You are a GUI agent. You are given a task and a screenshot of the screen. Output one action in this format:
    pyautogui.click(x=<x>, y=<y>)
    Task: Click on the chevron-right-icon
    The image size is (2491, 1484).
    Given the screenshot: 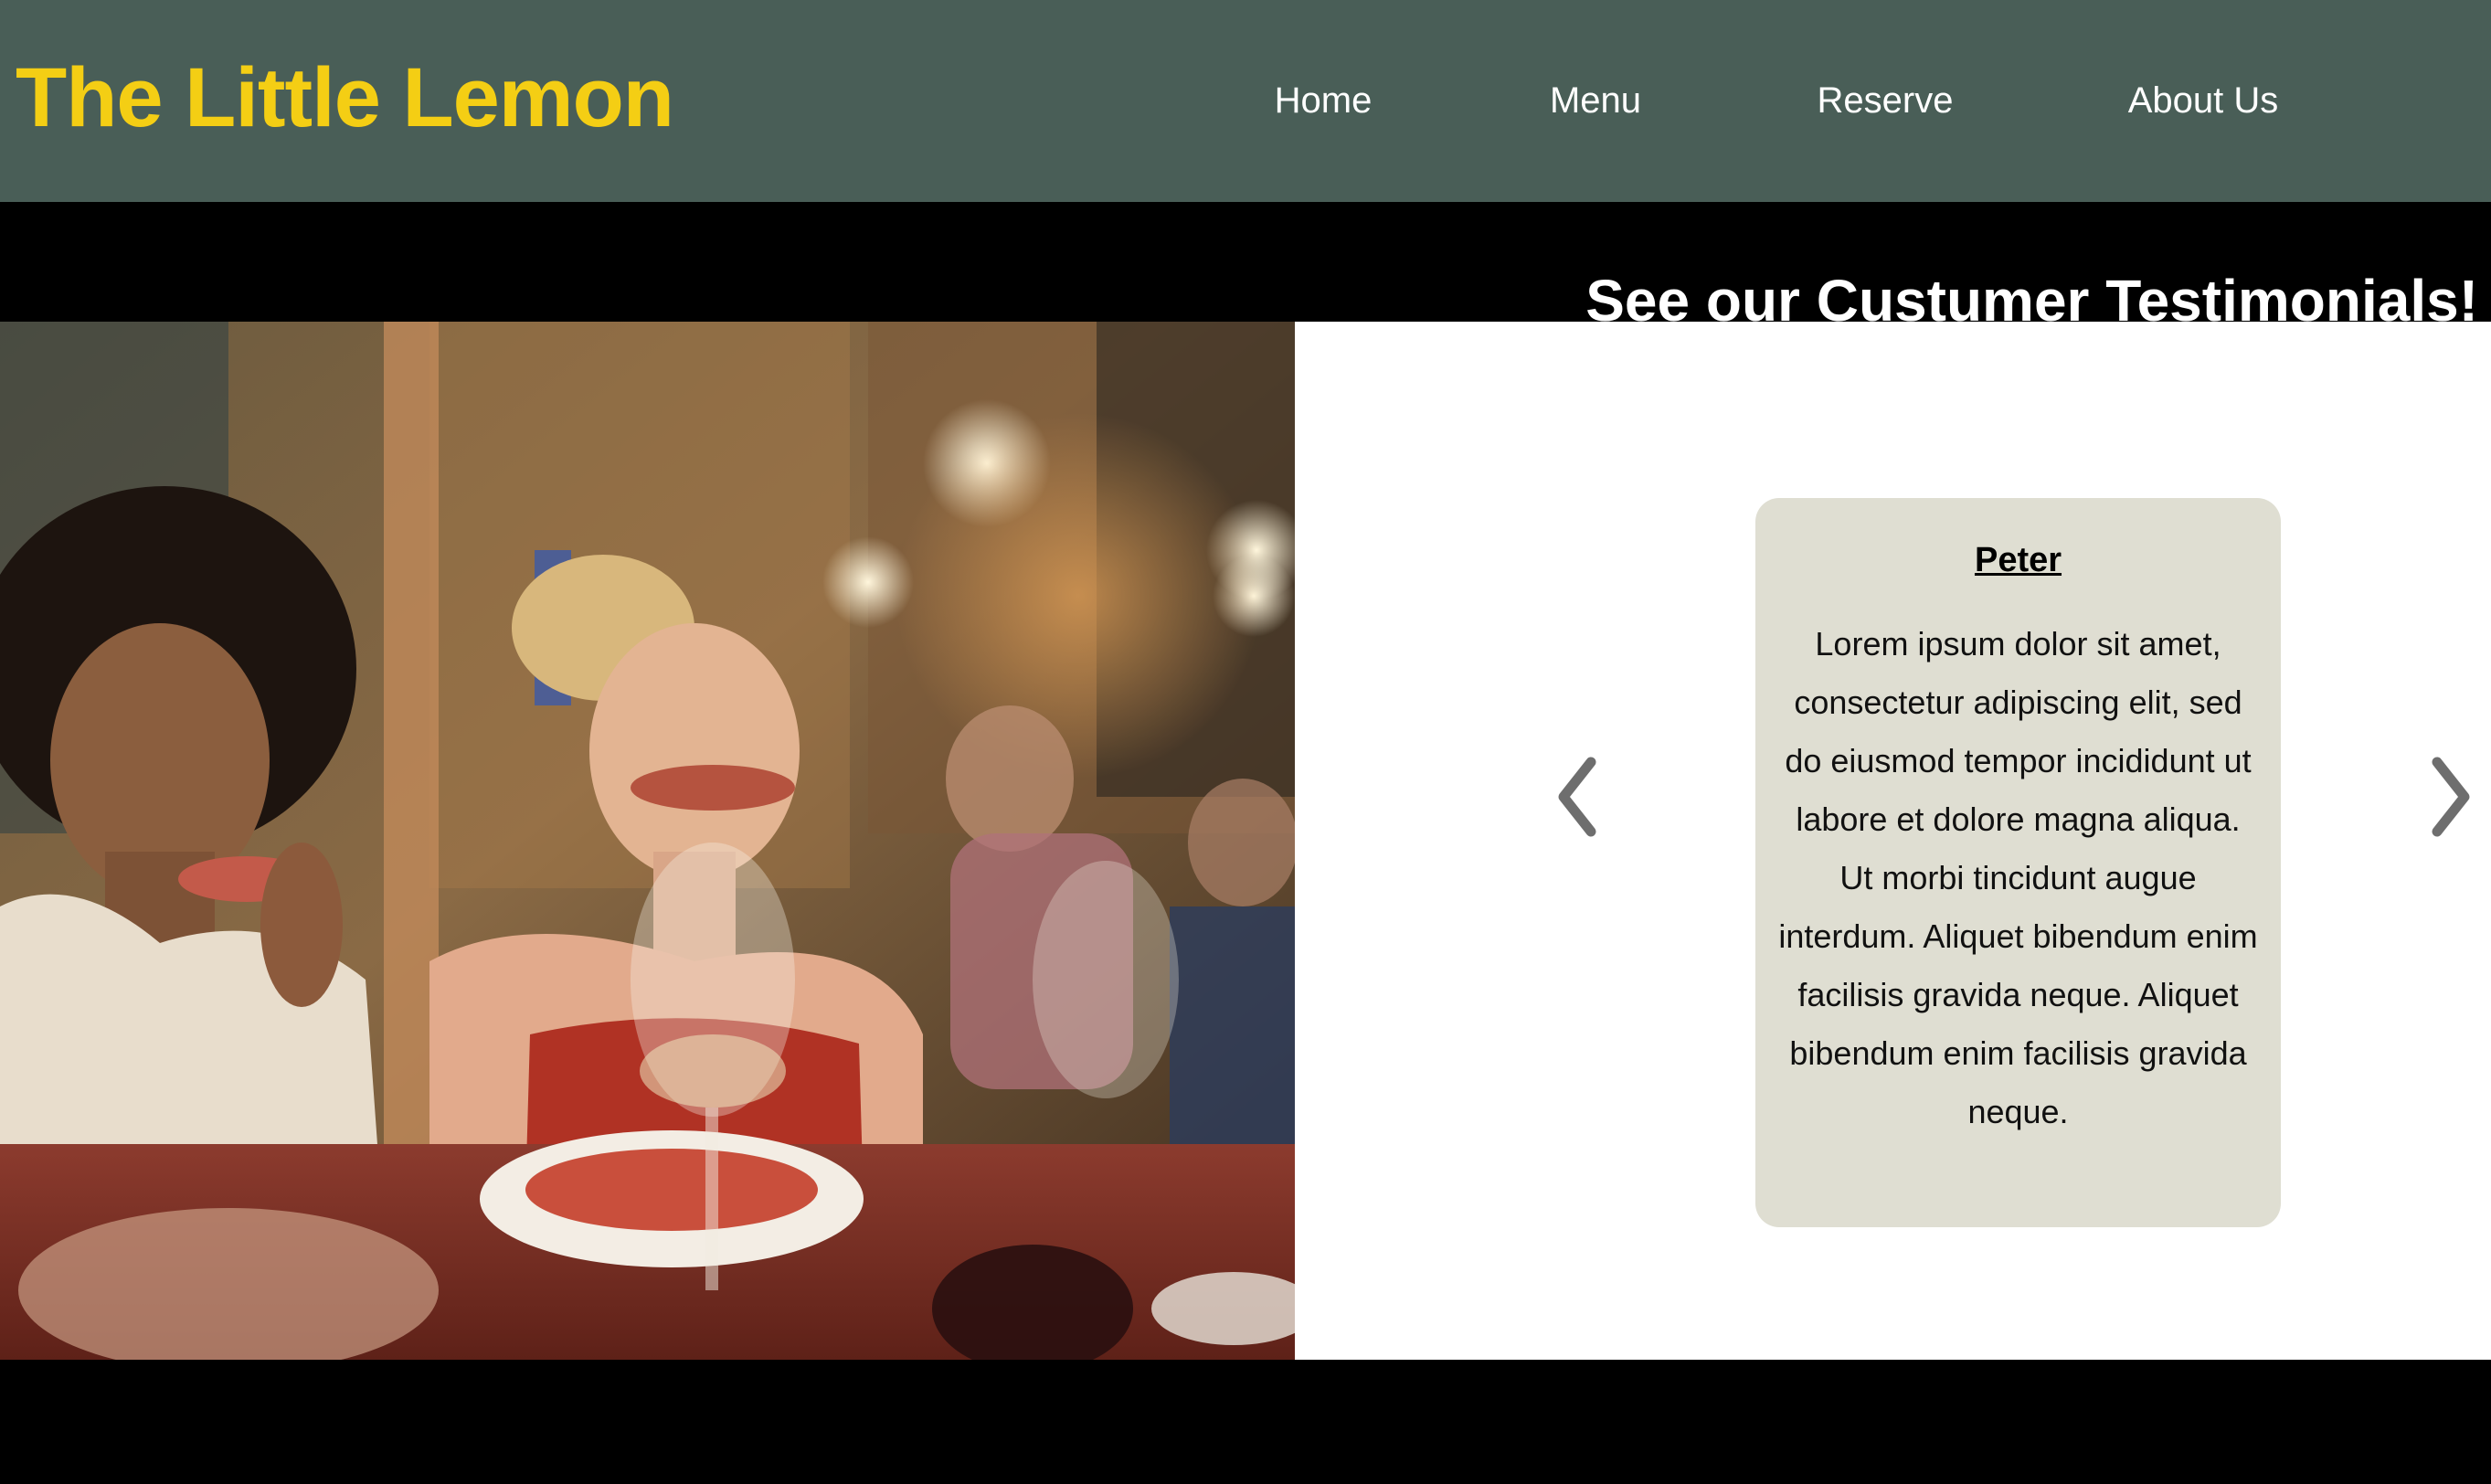 What is the action you would take?
    pyautogui.click(x=2451, y=797)
    